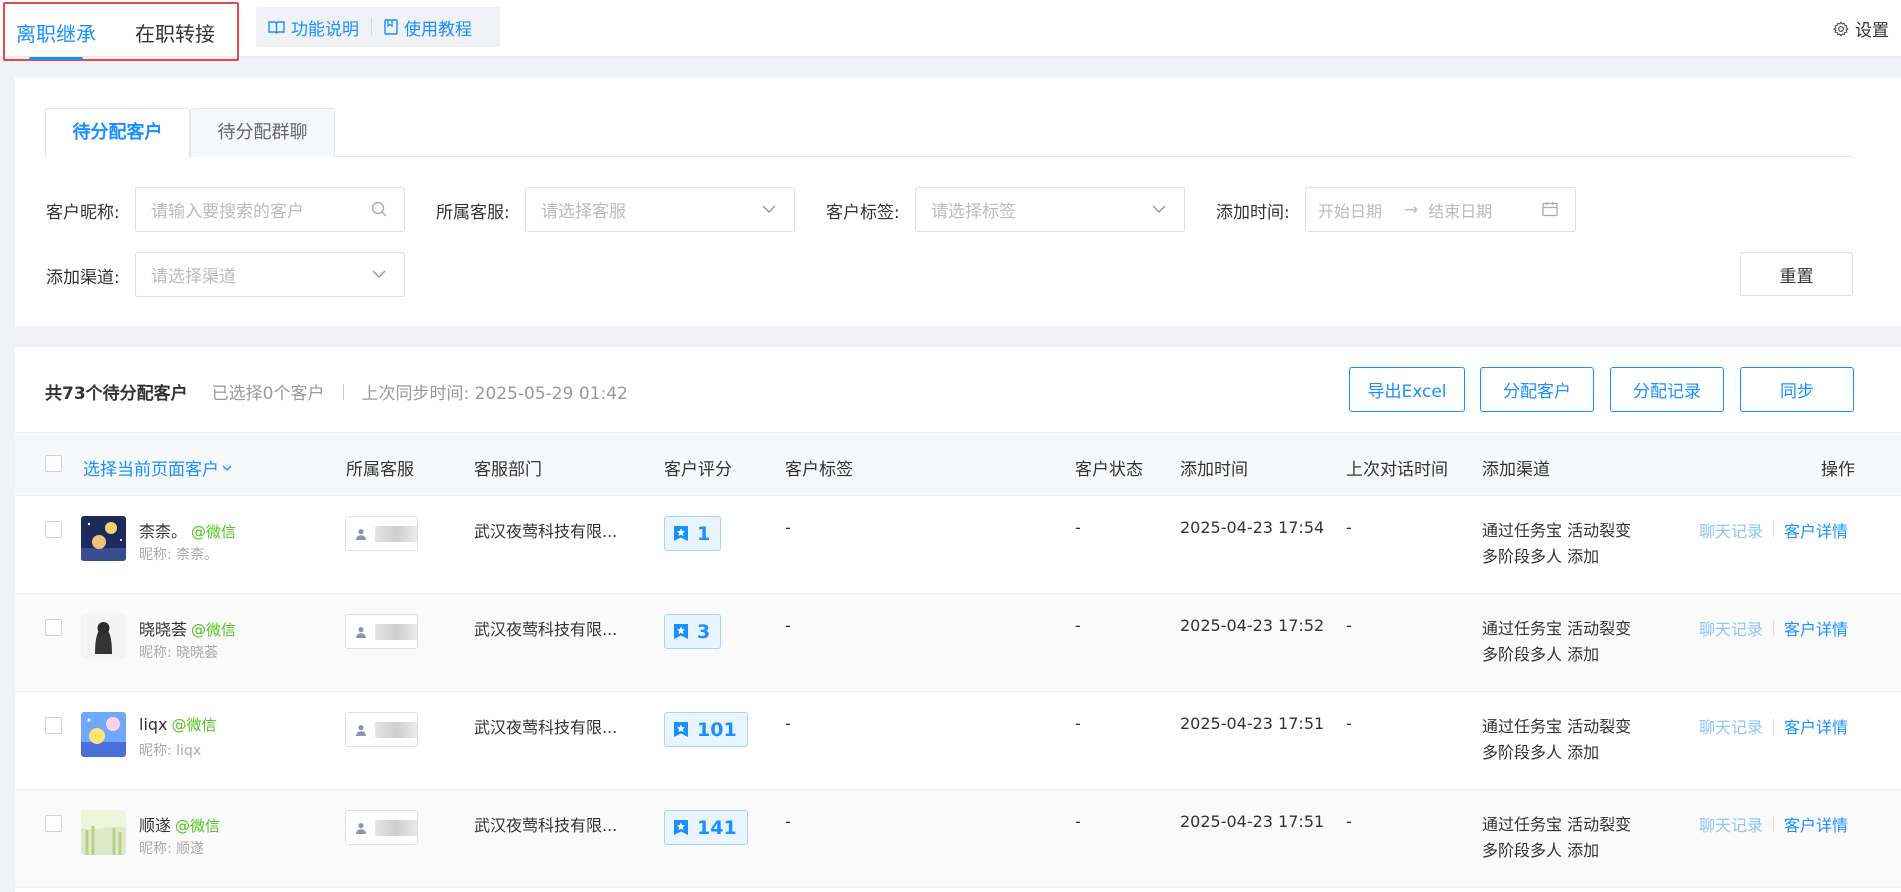 The image size is (1901, 892). I want to click on customer-name: 顺遂 @微信, so click(179, 824).